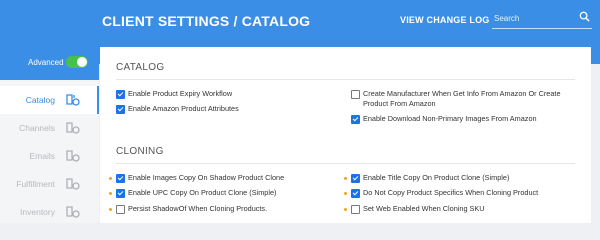 This screenshot has height=240, width=600. I want to click on option-label-line2: Product From Amazon, so click(399, 103).